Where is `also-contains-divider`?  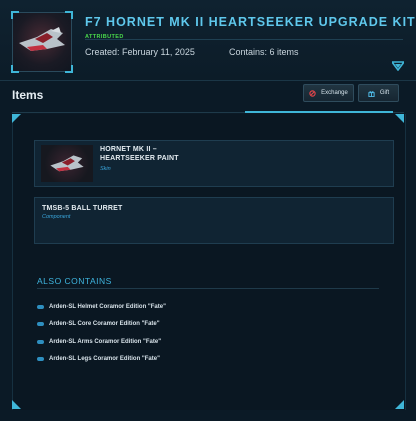
also-contains-divider is located at coordinates (208, 288).